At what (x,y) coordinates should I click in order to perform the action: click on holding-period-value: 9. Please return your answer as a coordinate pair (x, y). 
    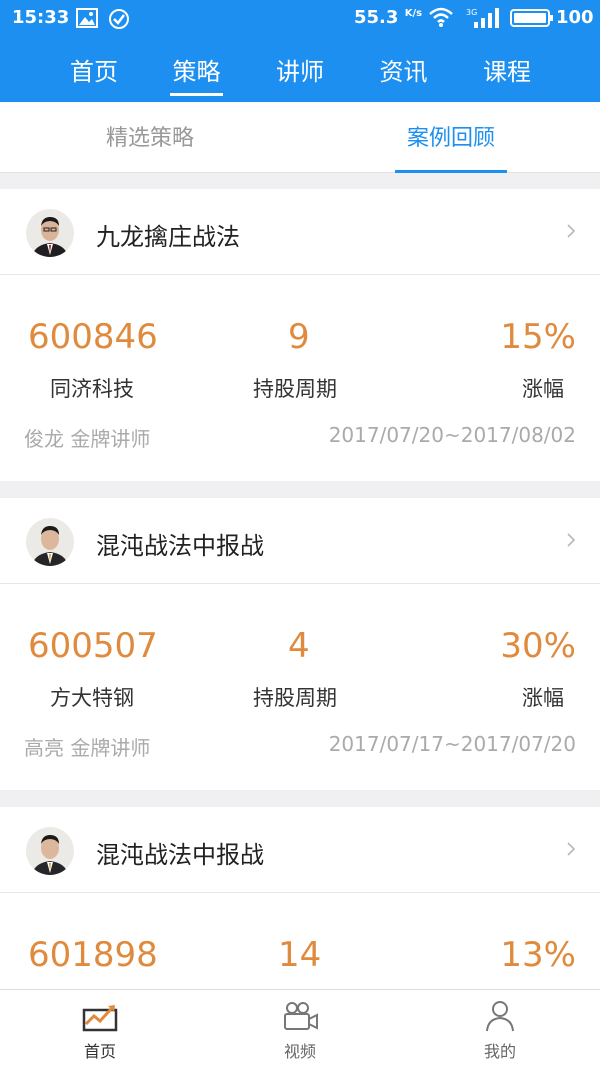
    Looking at the image, I should click on (299, 337).